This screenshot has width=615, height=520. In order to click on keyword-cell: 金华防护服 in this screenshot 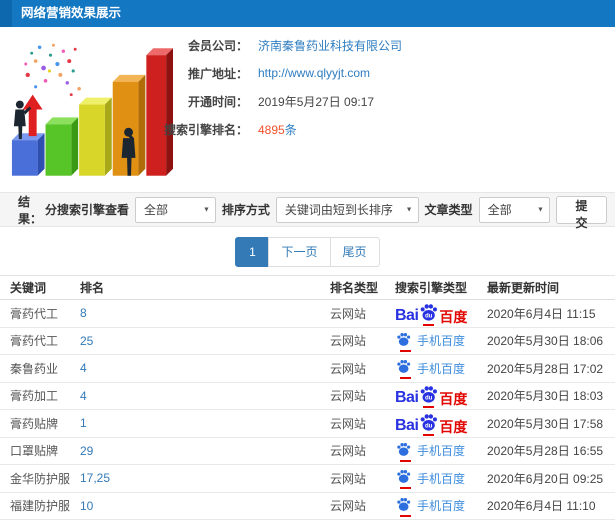, I will do `click(40, 478)`.